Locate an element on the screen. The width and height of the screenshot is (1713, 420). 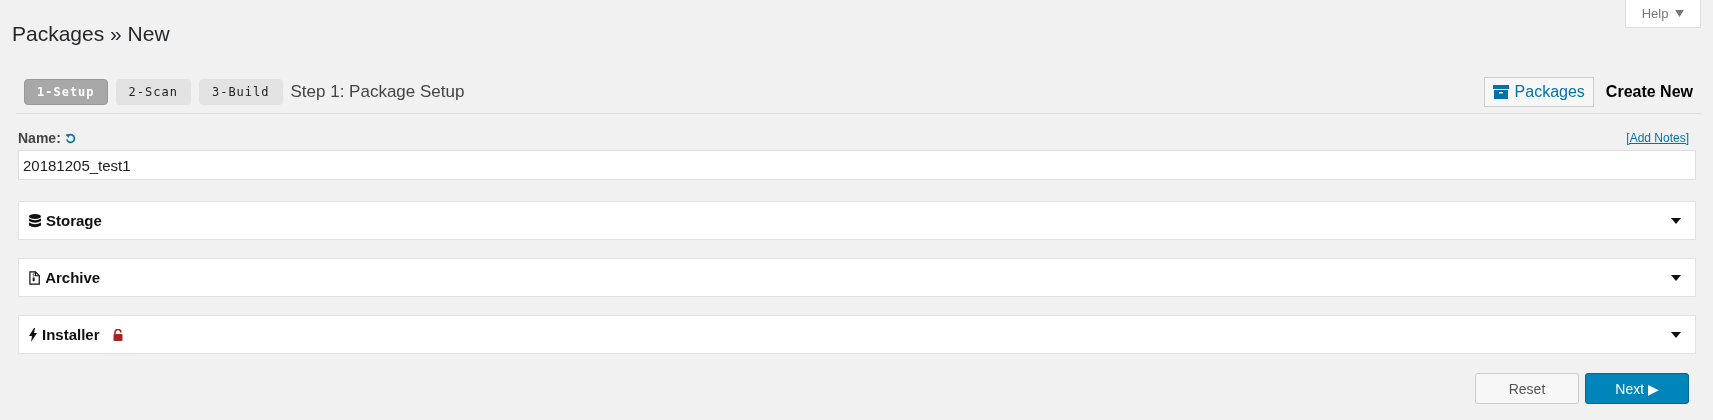
panel-title: Archive is located at coordinates (73, 277).